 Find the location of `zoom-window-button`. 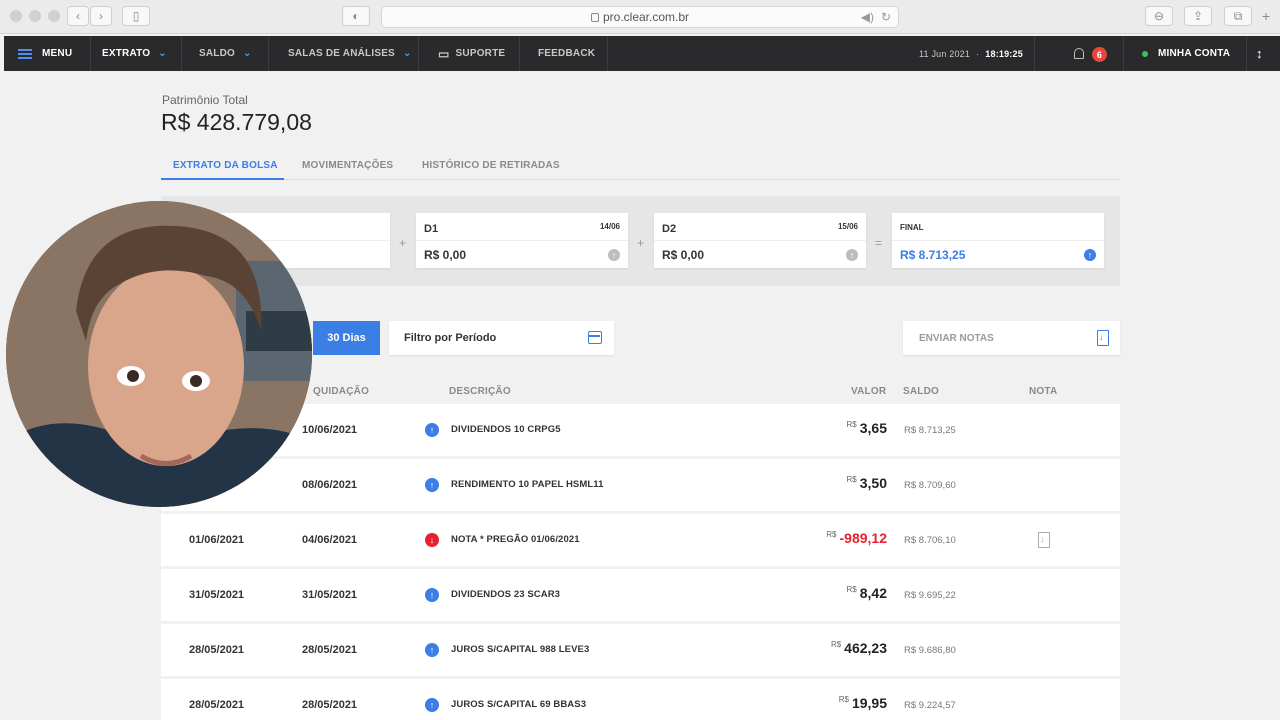

zoom-window-button is located at coordinates (54, 16).